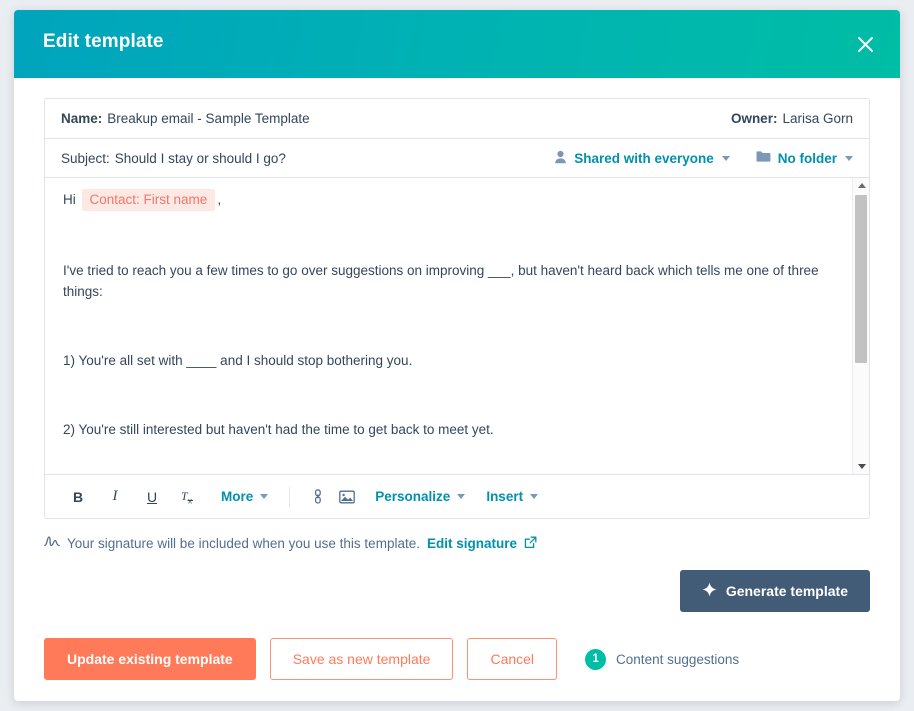  What do you see at coordinates (189, 497) in the screenshot?
I see `clear-formatting-button: T x` at bounding box center [189, 497].